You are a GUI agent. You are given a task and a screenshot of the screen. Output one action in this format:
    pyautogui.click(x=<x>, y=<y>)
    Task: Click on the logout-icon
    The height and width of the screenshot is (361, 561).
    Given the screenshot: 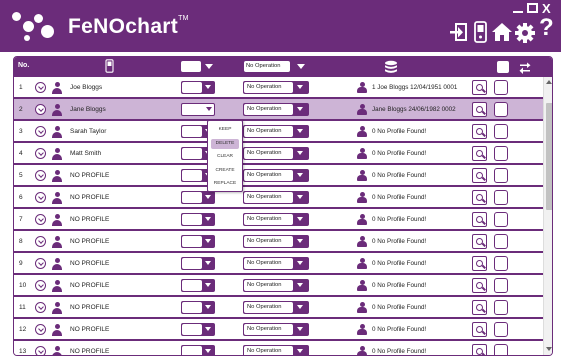 What is the action you would take?
    pyautogui.click(x=459, y=33)
    